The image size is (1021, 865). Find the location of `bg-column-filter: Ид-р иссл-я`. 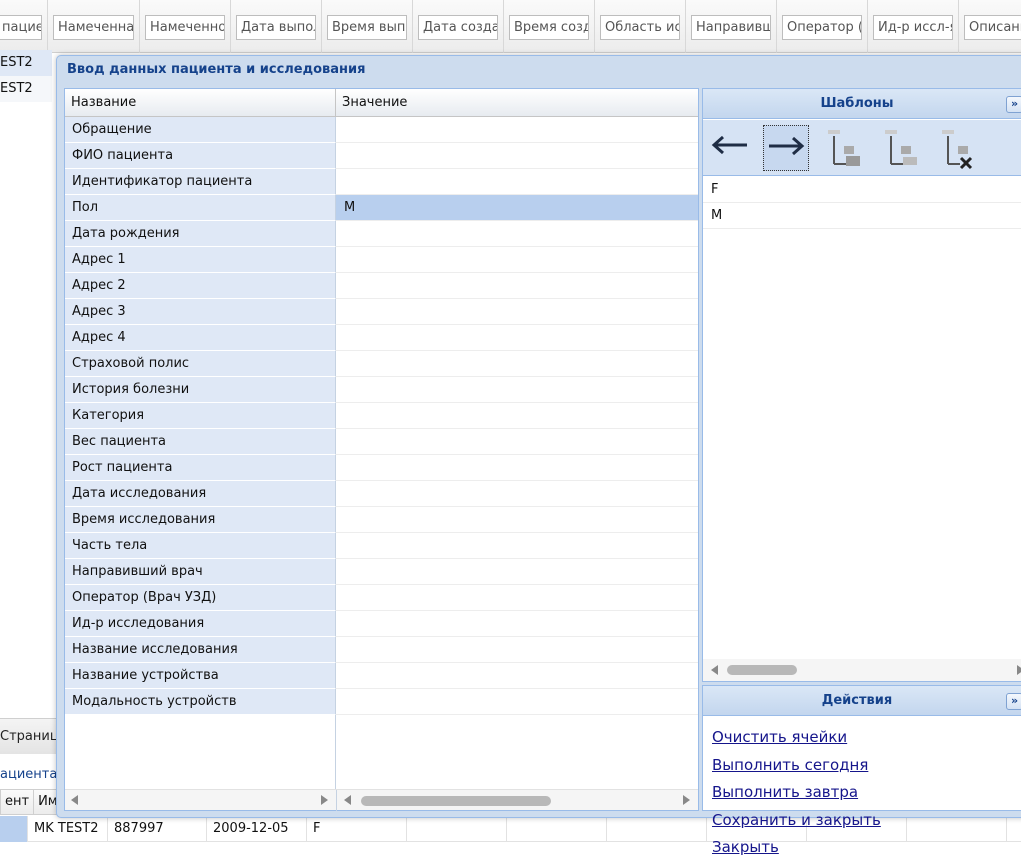

bg-column-filter: Ид-р иссл-я is located at coordinates (913, 27).